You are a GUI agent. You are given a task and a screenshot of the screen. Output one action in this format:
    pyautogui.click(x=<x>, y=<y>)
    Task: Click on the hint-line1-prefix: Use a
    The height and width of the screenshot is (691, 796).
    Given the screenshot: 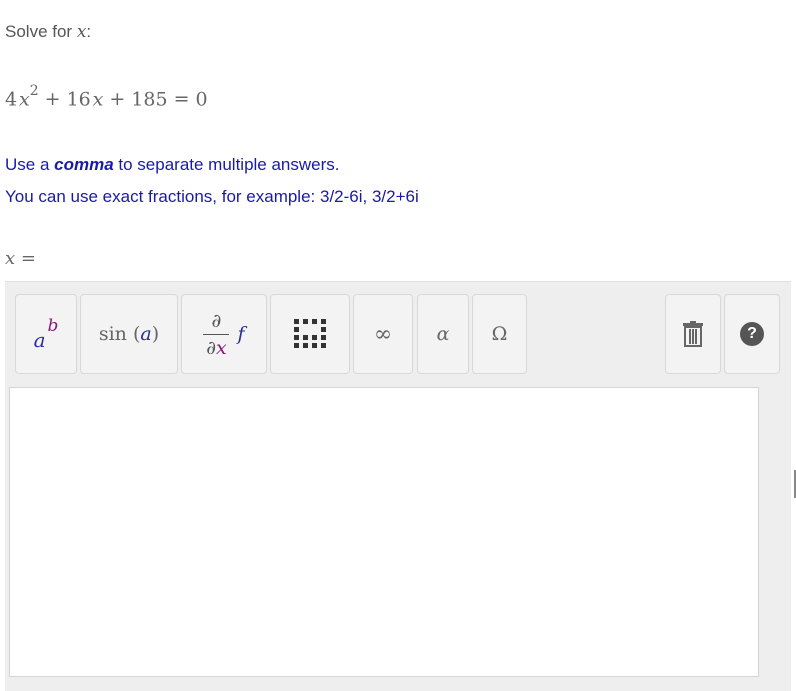 What is the action you would take?
    pyautogui.click(x=30, y=164)
    